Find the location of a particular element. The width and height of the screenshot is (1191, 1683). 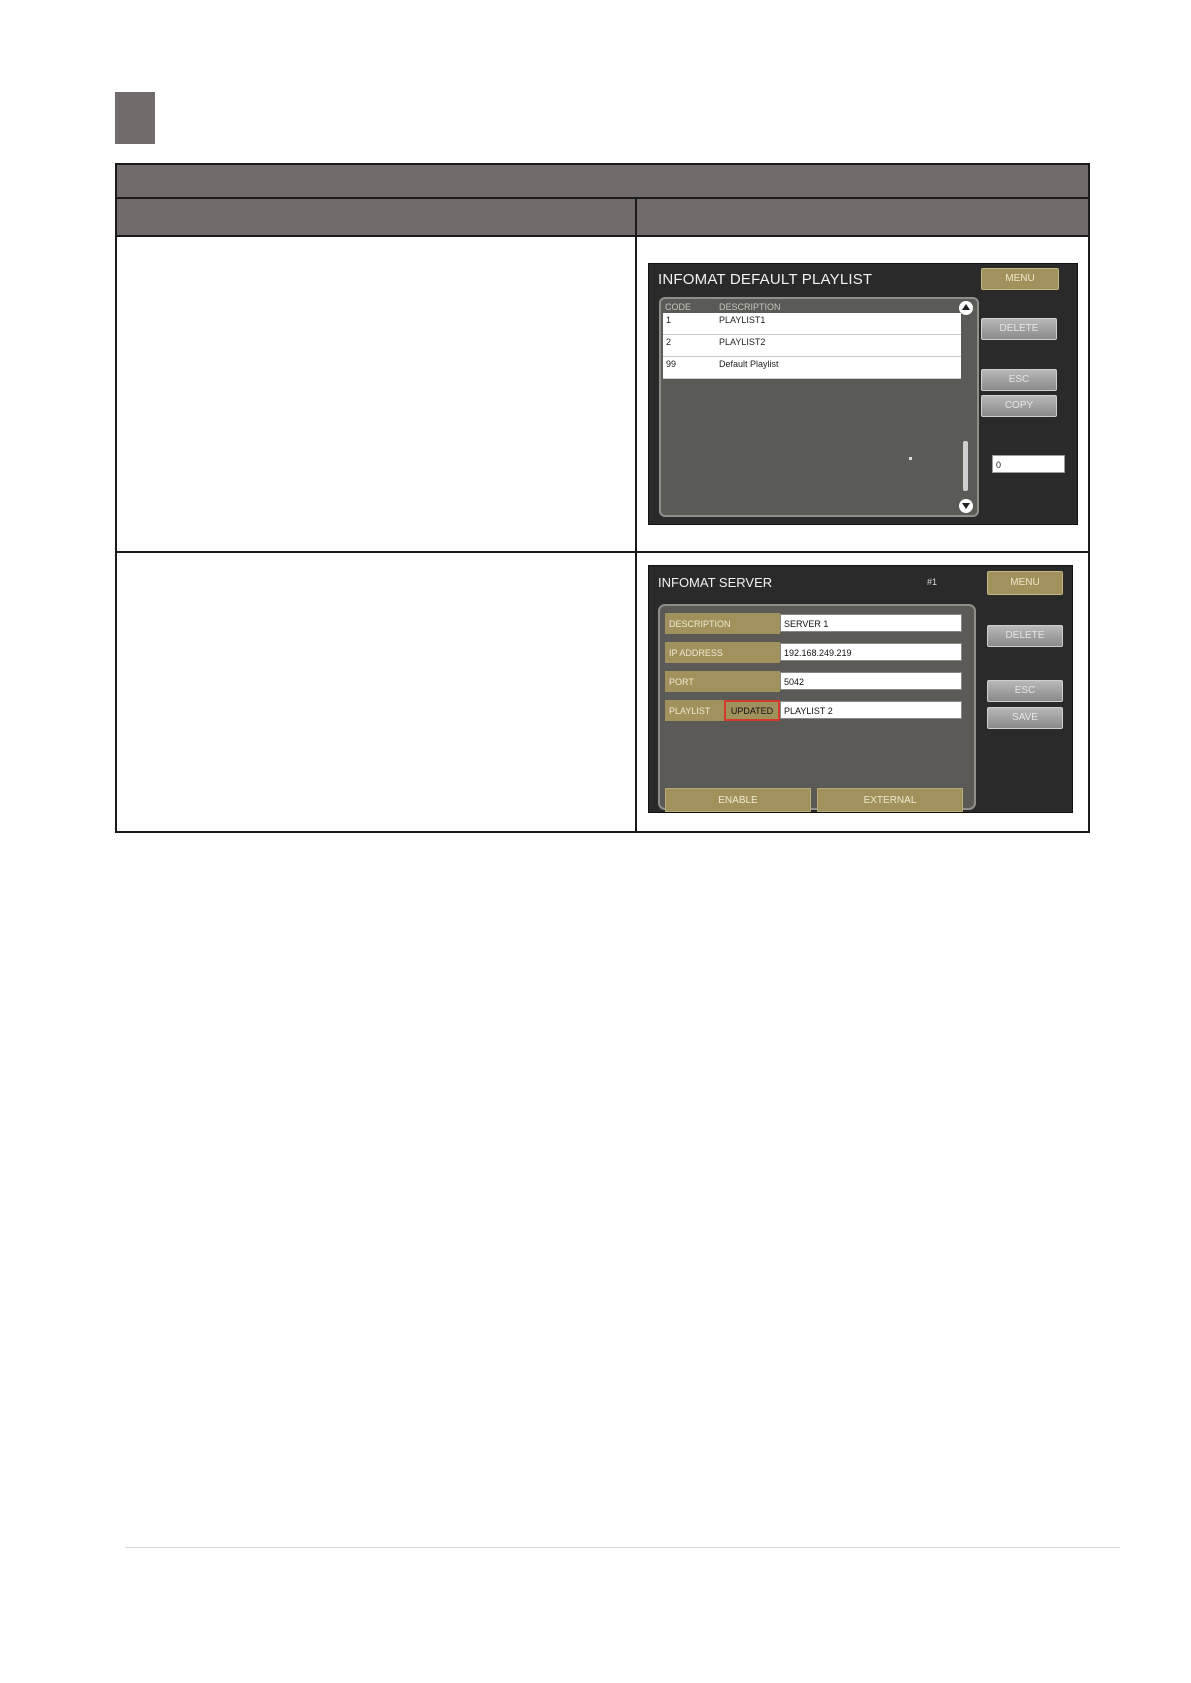

item-description: PLAYLIST1 is located at coordinates (742, 320).